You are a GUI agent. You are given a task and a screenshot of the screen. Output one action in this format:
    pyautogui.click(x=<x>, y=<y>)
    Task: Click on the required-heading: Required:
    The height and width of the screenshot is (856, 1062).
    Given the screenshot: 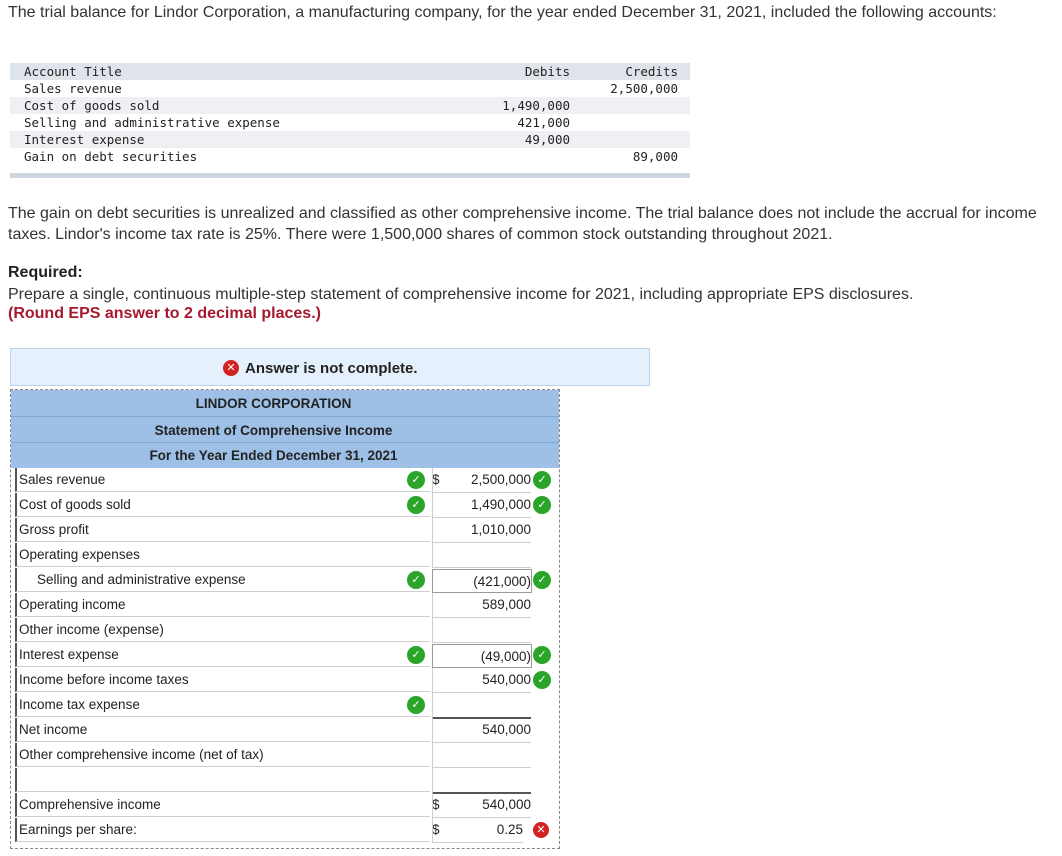 What is the action you would take?
    pyautogui.click(x=45, y=272)
    